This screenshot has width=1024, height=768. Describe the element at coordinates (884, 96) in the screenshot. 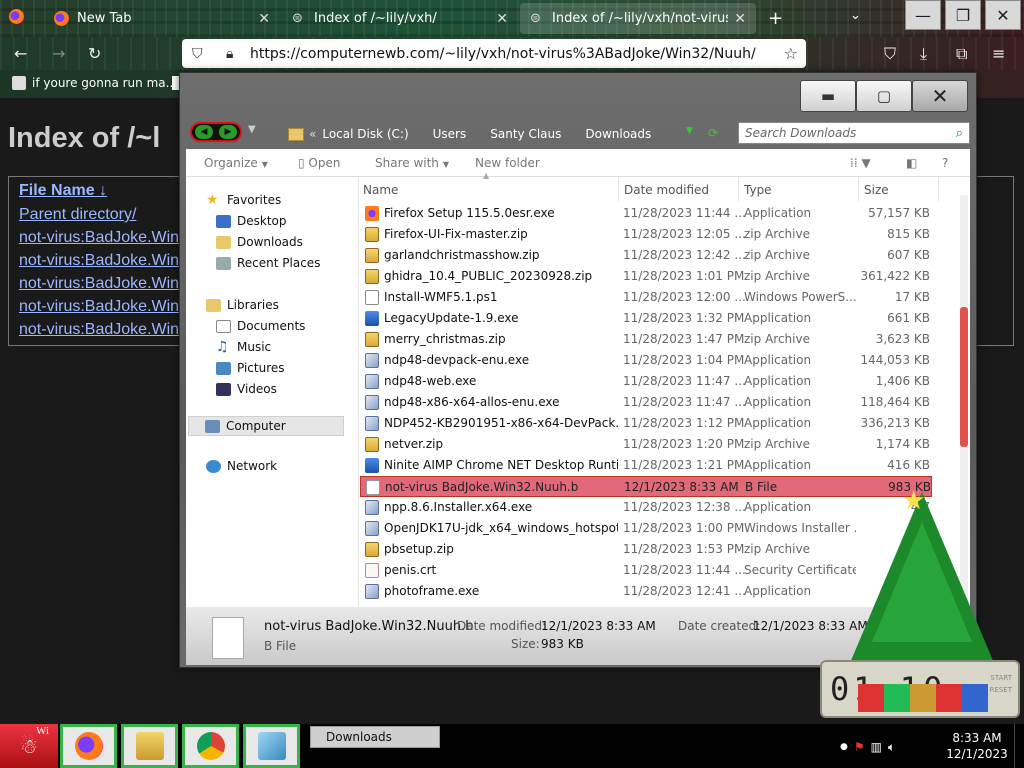

I see `explorer-maximize-button: ▢` at that location.